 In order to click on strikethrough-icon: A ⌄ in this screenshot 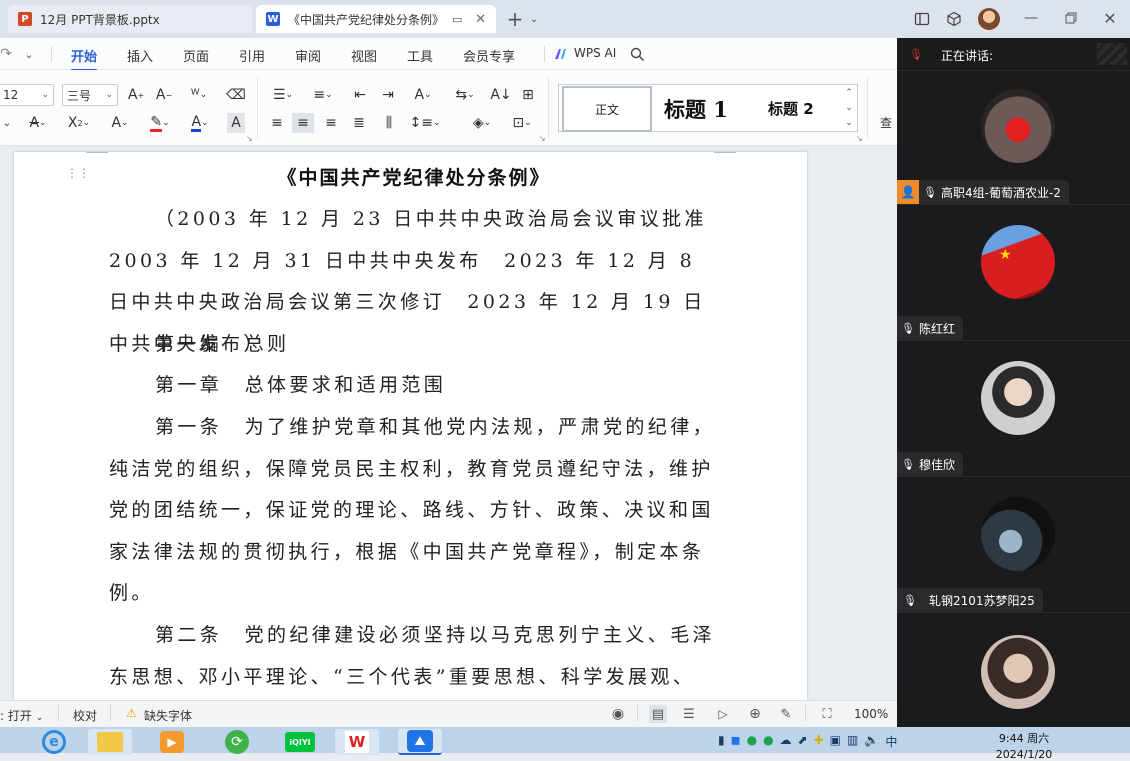, I will do `click(38, 123)`.